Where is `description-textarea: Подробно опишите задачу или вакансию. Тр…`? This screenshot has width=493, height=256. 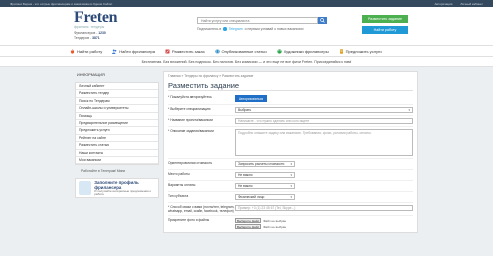 description-textarea: Подробно опишите задачу или вакансию. Тр… is located at coordinates (324, 142).